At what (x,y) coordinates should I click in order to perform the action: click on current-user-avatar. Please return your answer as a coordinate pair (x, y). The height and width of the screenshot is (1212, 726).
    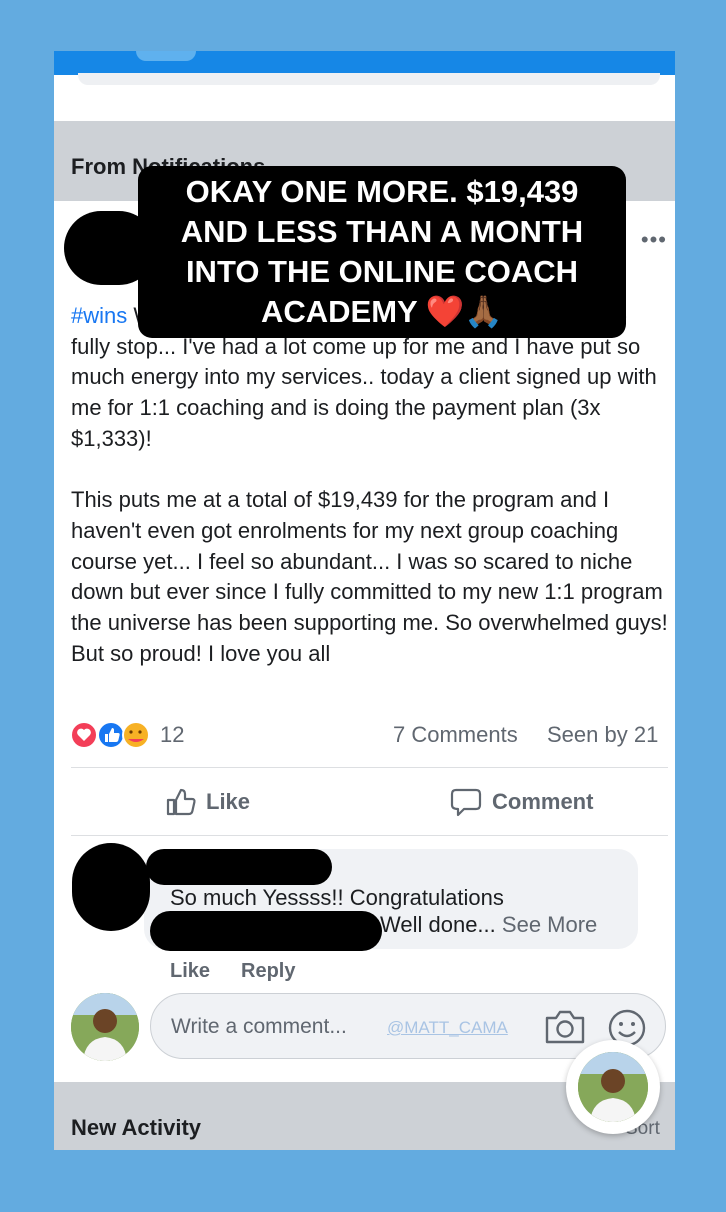
    Looking at the image, I should click on (105, 1027).